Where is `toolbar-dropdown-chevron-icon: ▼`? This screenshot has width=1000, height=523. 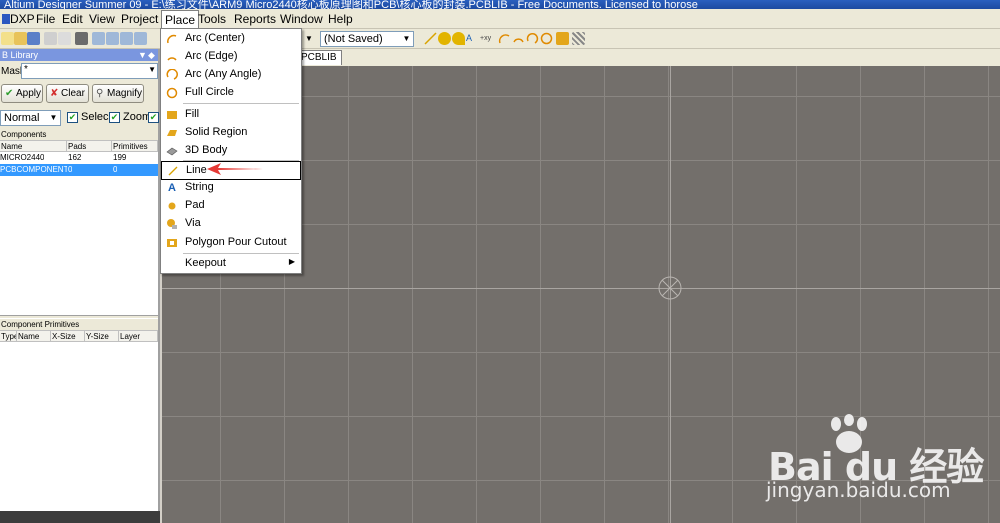 toolbar-dropdown-chevron-icon: ▼ is located at coordinates (309, 38).